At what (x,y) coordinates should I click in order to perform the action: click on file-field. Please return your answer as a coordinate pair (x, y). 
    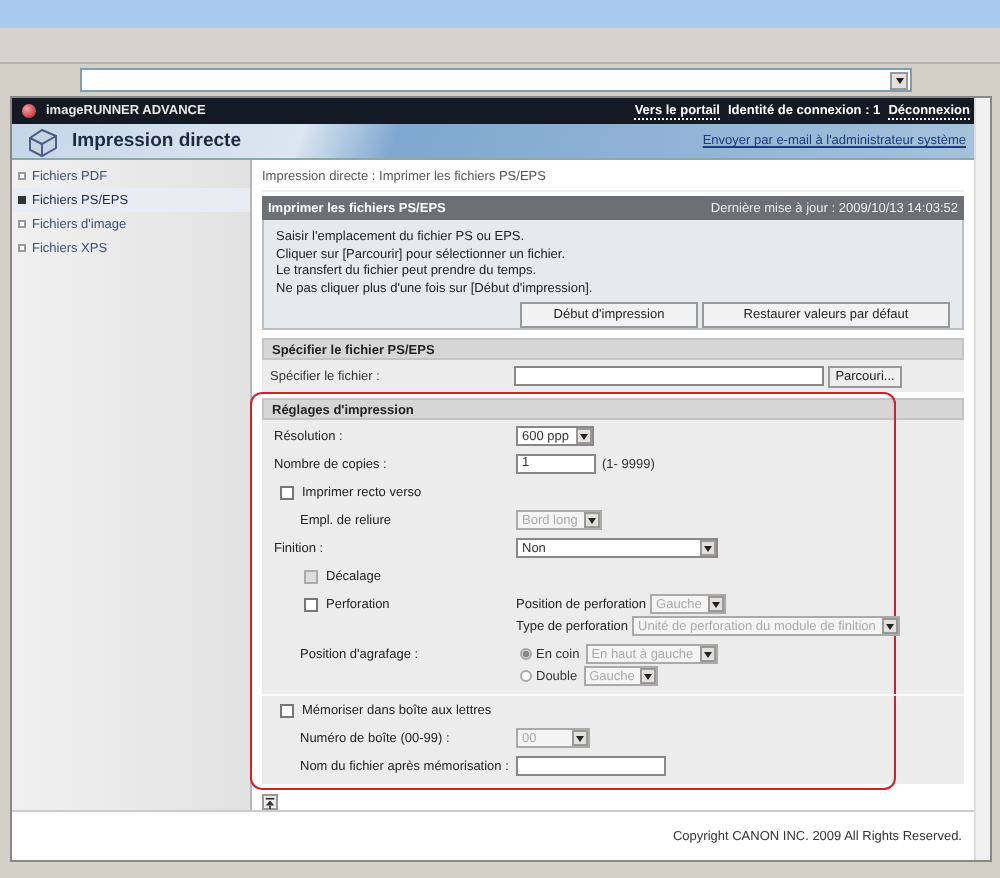
    Looking at the image, I should click on (669, 376).